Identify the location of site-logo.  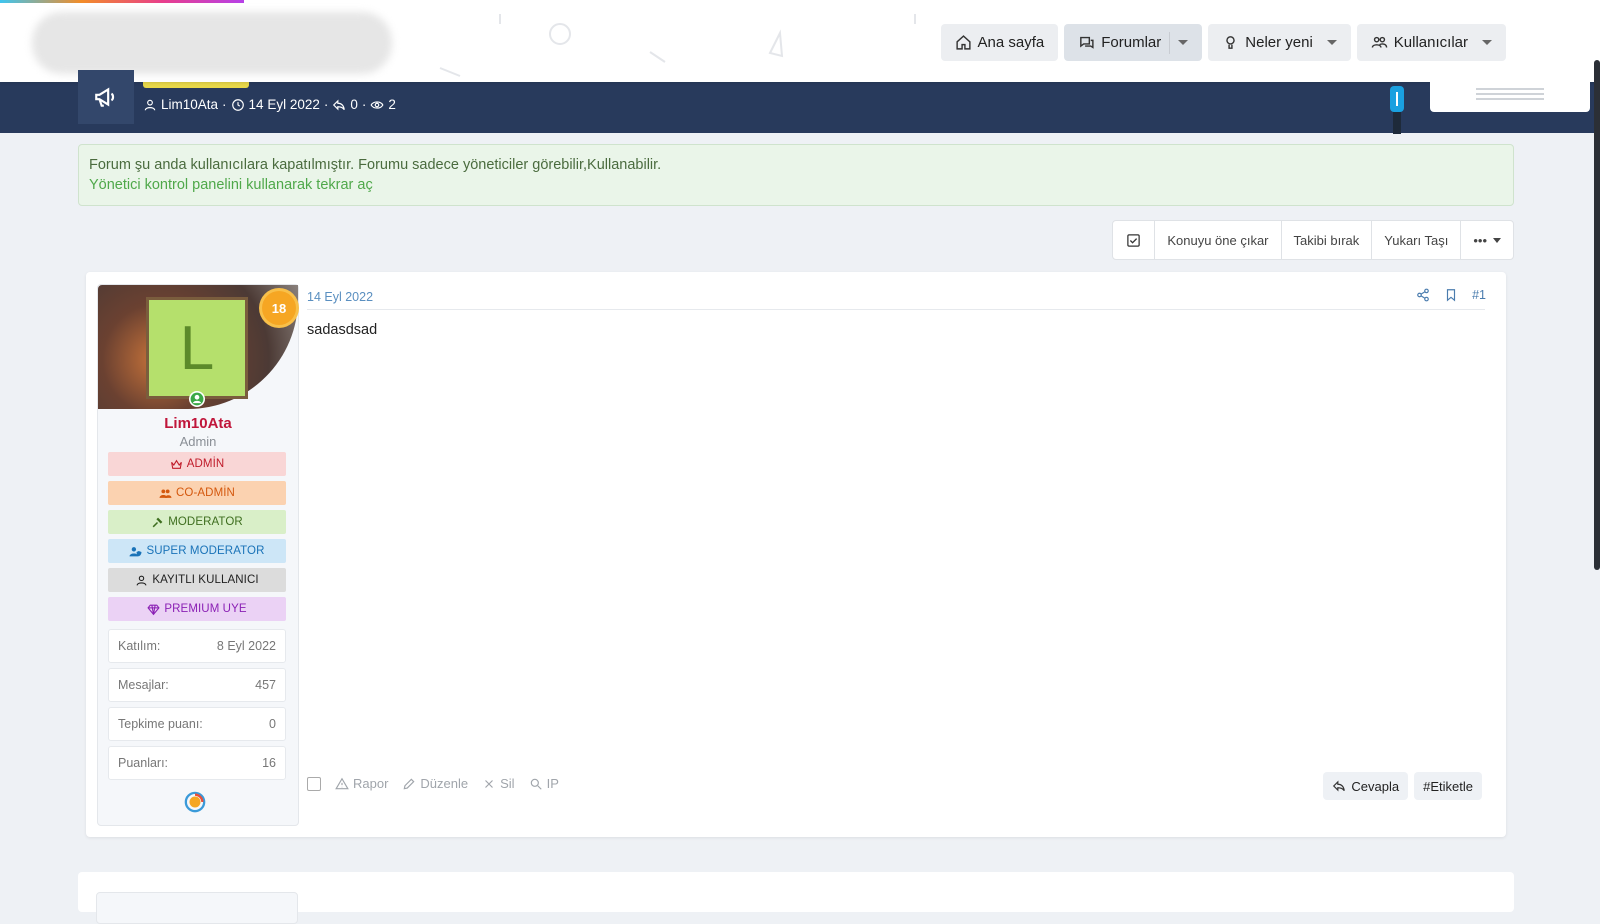
(212, 43).